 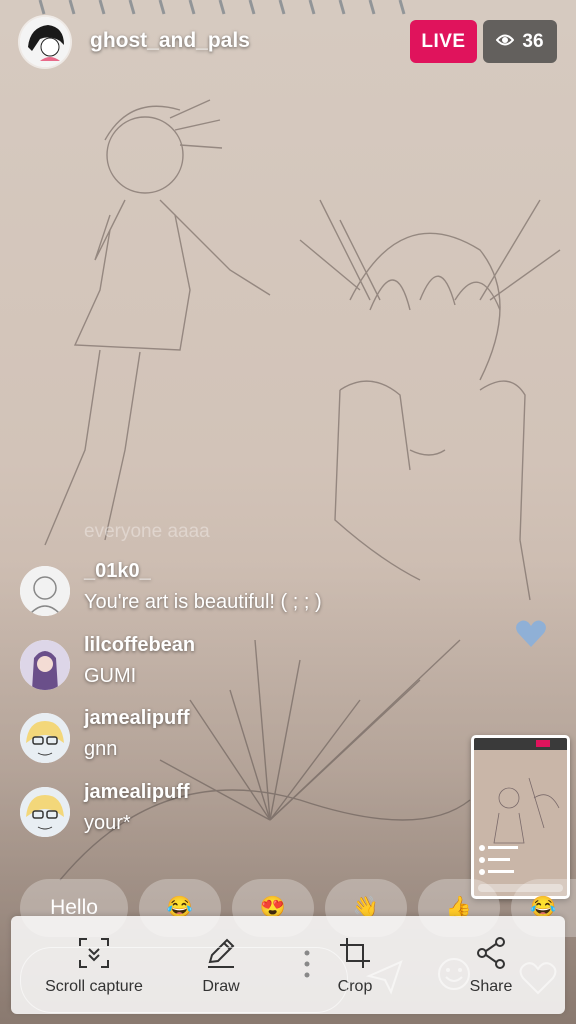 I want to click on chat-message: lilcoffebean GUMI, so click(x=230, y=667).